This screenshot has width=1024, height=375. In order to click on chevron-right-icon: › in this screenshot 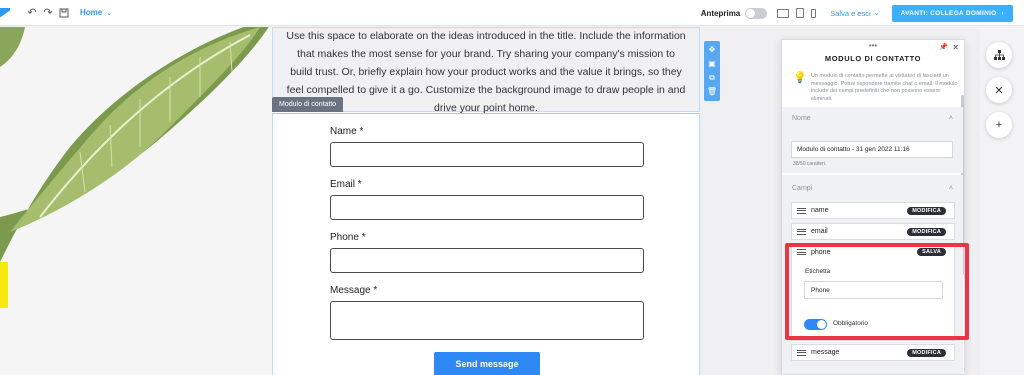, I will do `click(1002, 13)`.